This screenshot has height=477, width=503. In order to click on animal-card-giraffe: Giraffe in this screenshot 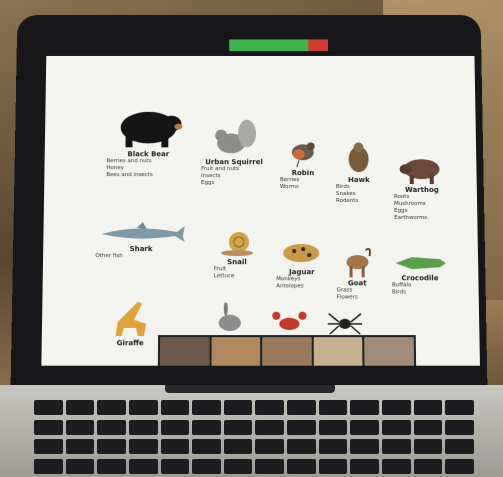, I will do `click(130, 324)`.